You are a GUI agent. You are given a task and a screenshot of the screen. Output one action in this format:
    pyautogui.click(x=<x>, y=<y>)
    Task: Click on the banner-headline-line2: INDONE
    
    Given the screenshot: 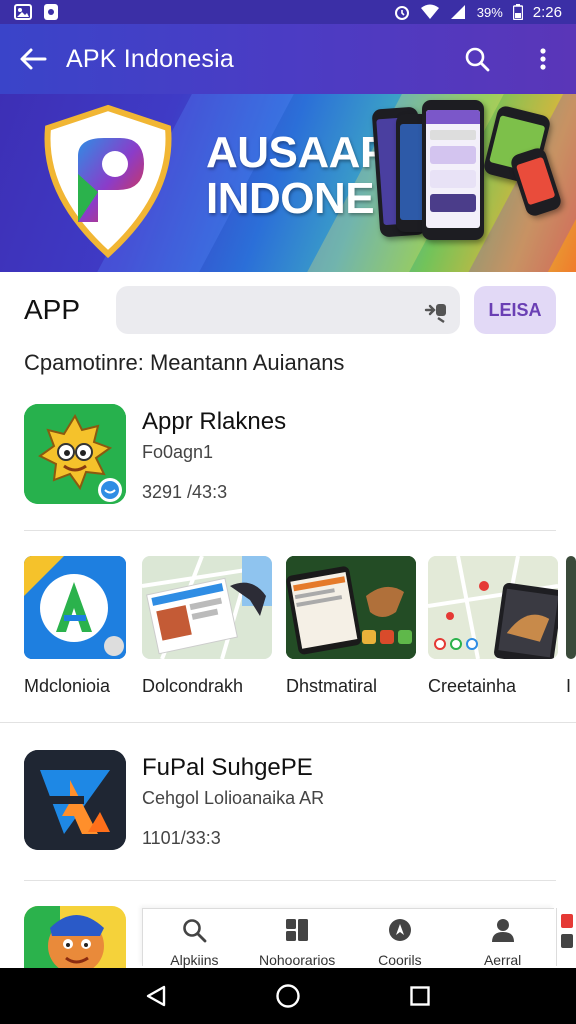 What is the action you would take?
    pyautogui.click(x=290, y=198)
    